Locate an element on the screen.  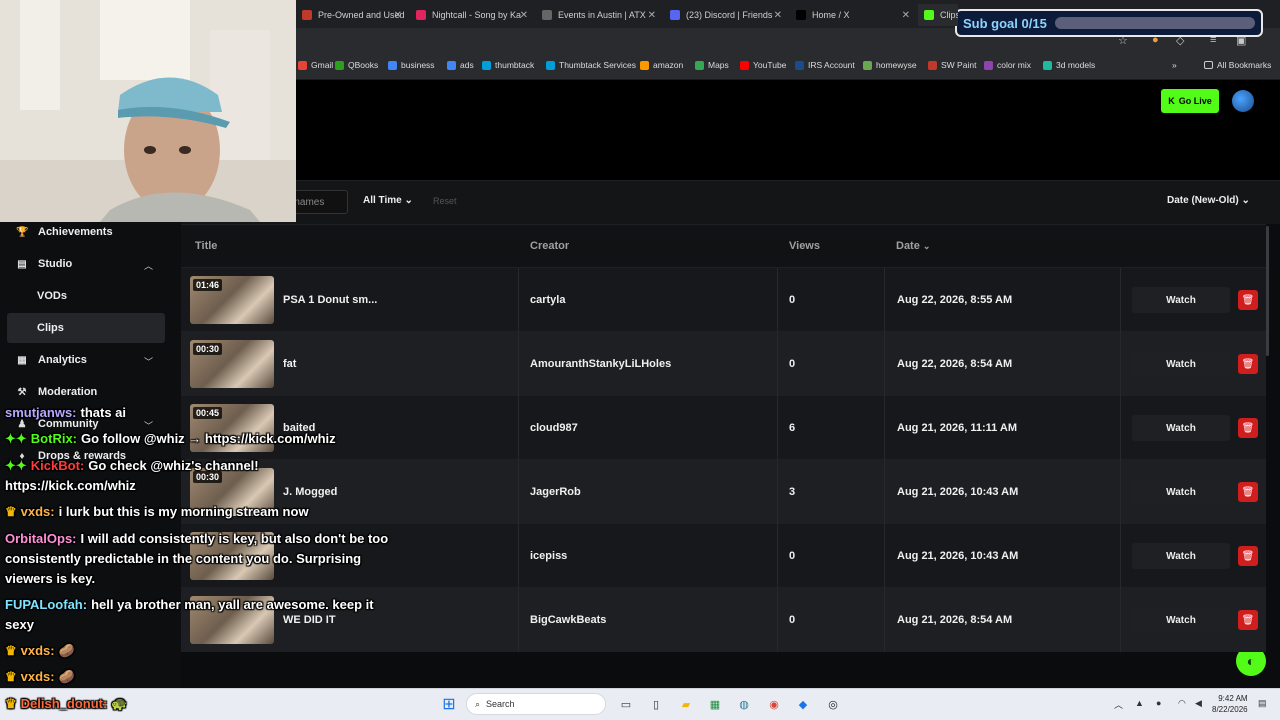
chat-badge-icon: ♛ is located at coordinates (11, 650).